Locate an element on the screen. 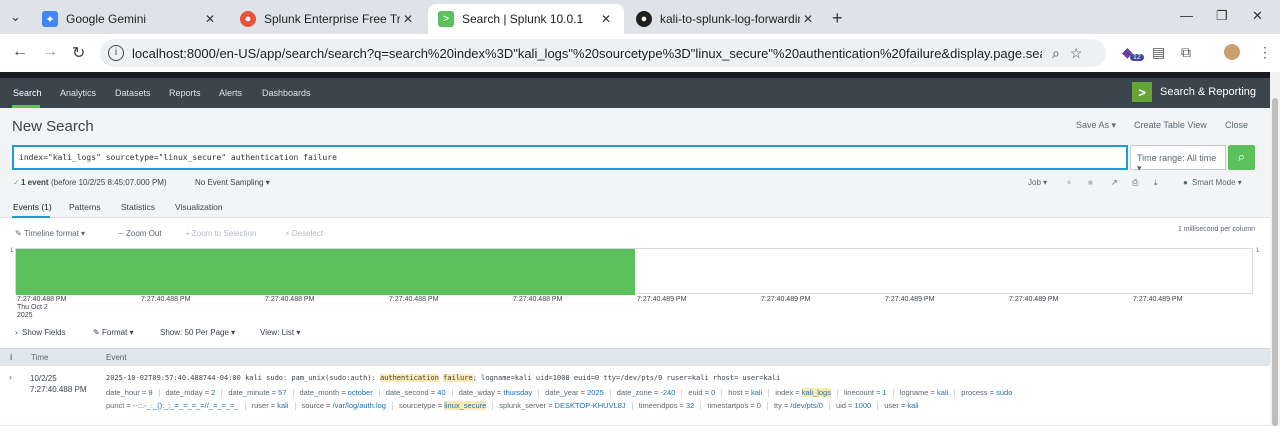 This screenshot has height=426, width=1280. wallet-icon: ▤ is located at coordinates (1158, 52).